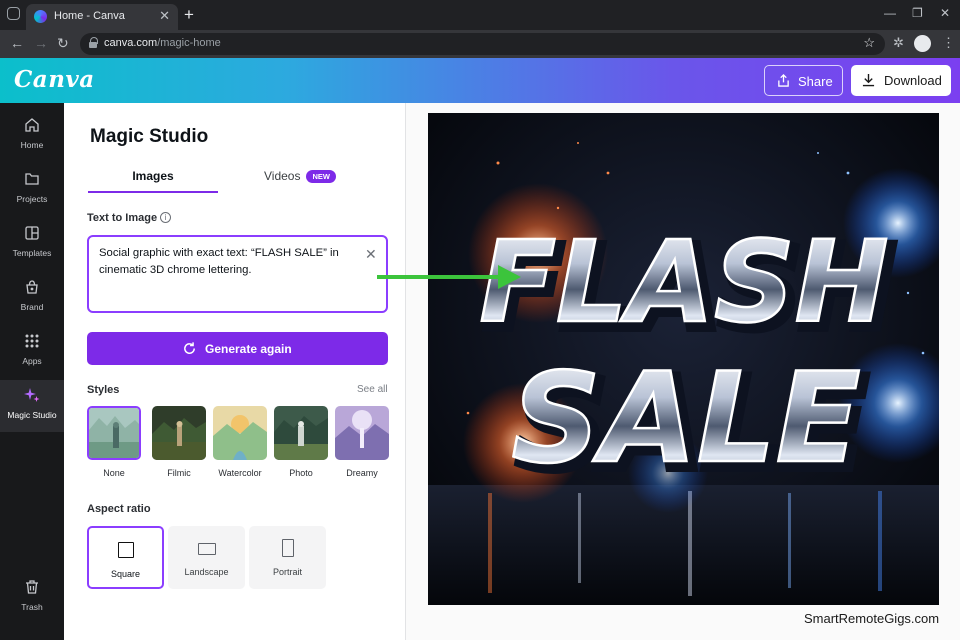  What do you see at coordinates (480, 15) in the screenshot?
I see `browser-tab-bar: Home - Canva ✕ + — ❐ ✕` at bounding box center [480, 15].